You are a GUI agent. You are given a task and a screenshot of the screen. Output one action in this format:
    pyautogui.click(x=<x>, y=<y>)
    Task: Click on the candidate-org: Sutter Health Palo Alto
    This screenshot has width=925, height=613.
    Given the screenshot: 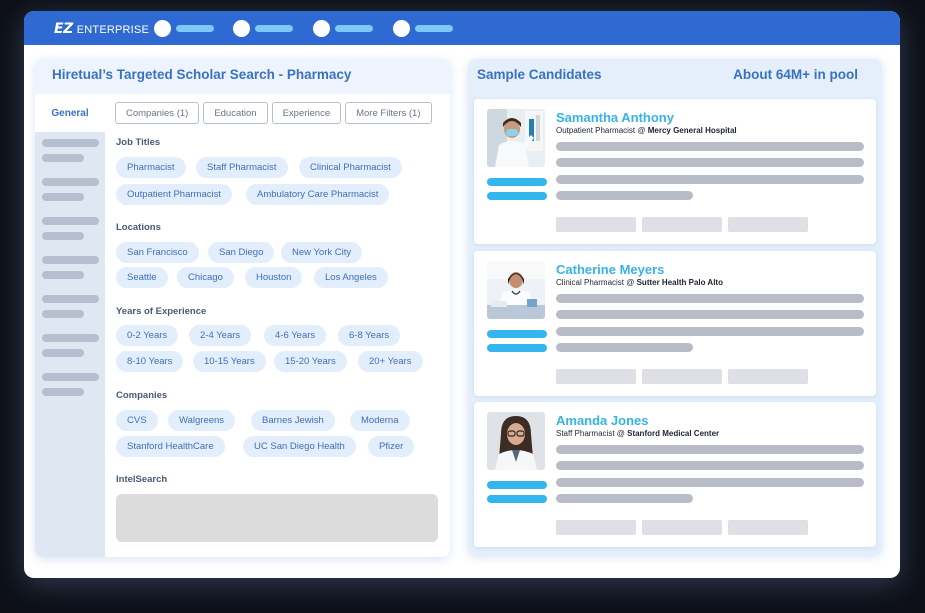 What is the action you would take?
    pyautogui.click(x=679, y=282)
    